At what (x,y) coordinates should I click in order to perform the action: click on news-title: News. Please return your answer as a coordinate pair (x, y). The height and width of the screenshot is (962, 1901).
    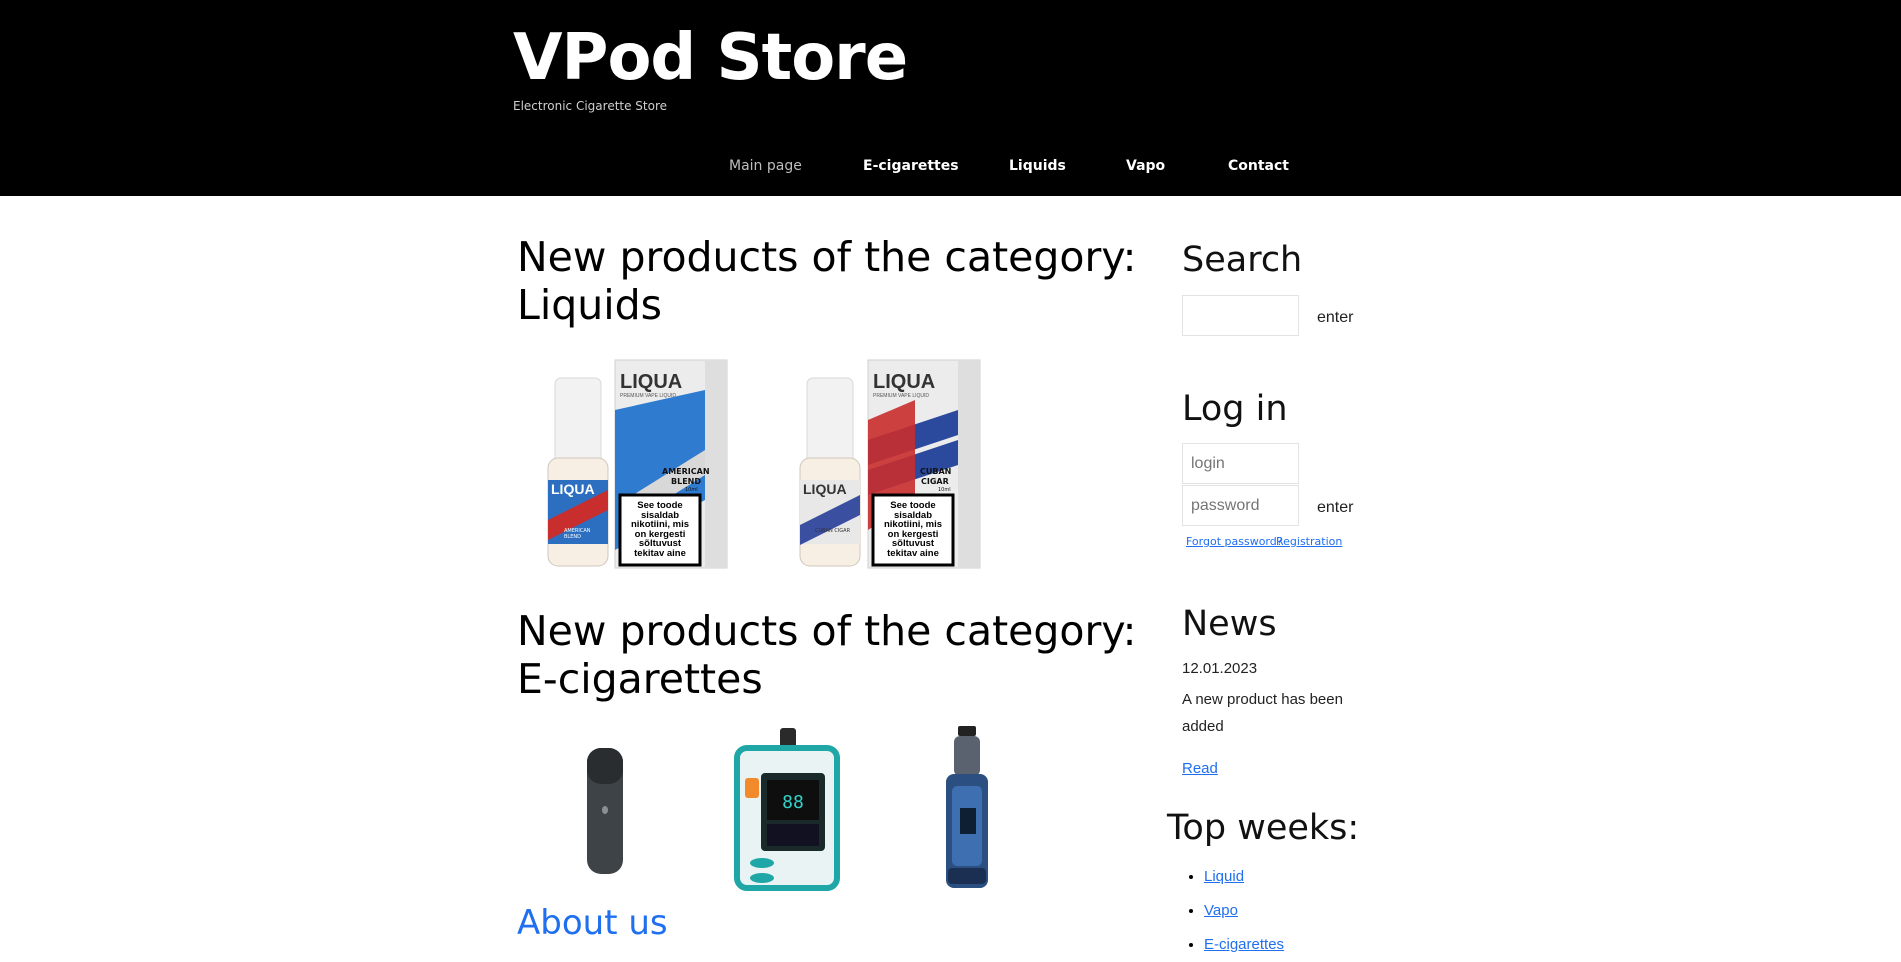
    Looking at the image, I should click on (1229, 624).